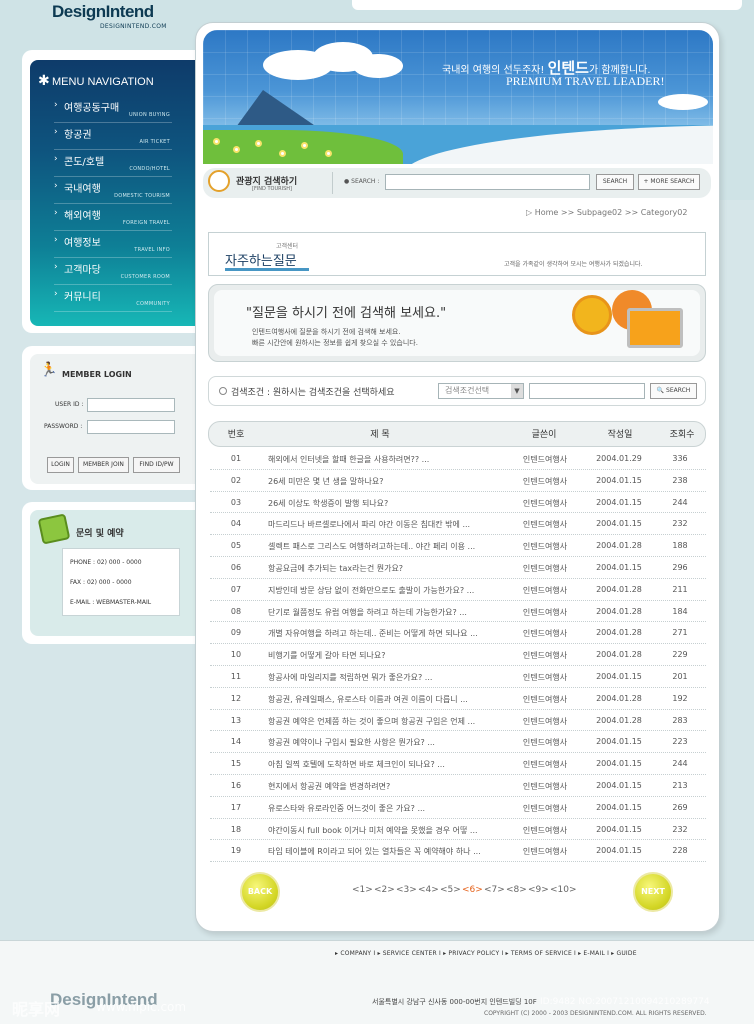  I want to click on menu-item: › 고객마당 CUSTOMER ROOM, so click(113, 271).